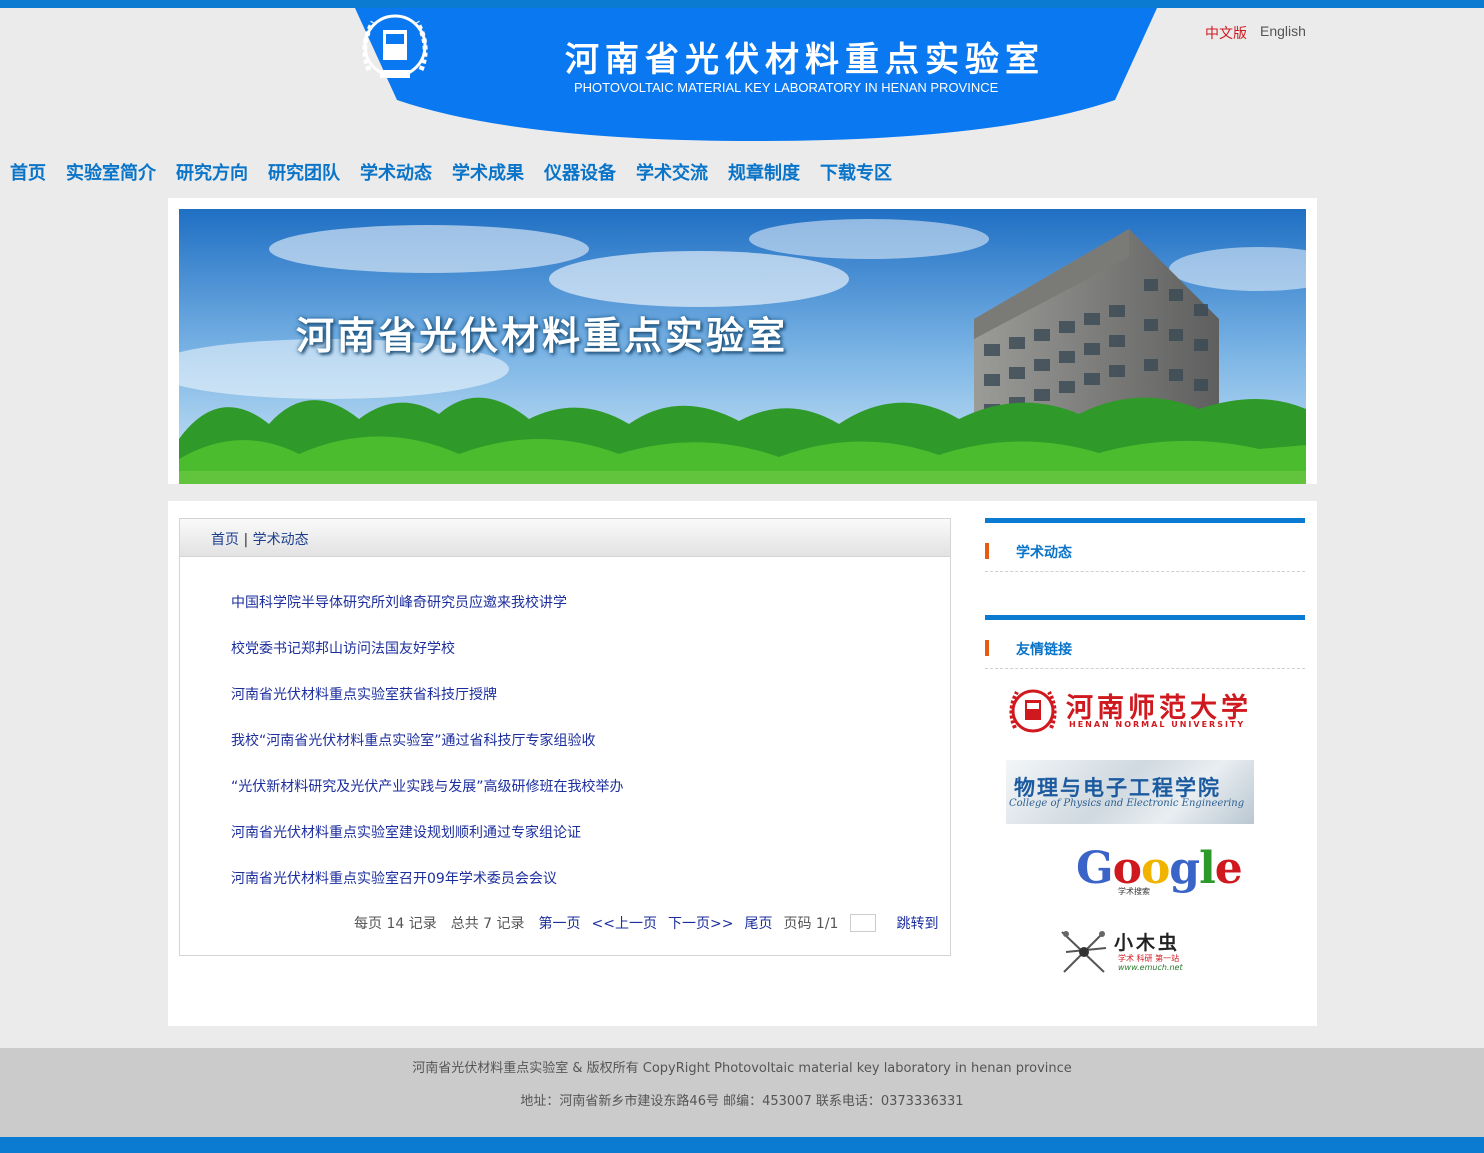 This screenshot has width=1484, height=1153. I want to click on sidebar-friend-links: 友情链接, so click(1145, 642).